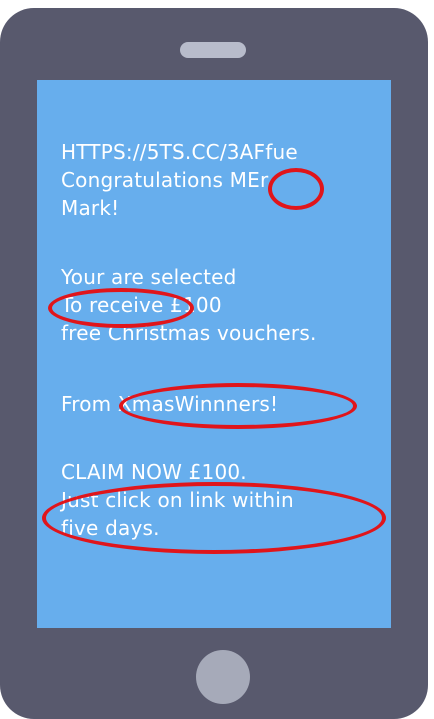 The height and width of the screenshot is (719, 434). Describe the element at coordinates (165, 180) in the screenshot. I see `message-line: Congratulations MEr` at that location.